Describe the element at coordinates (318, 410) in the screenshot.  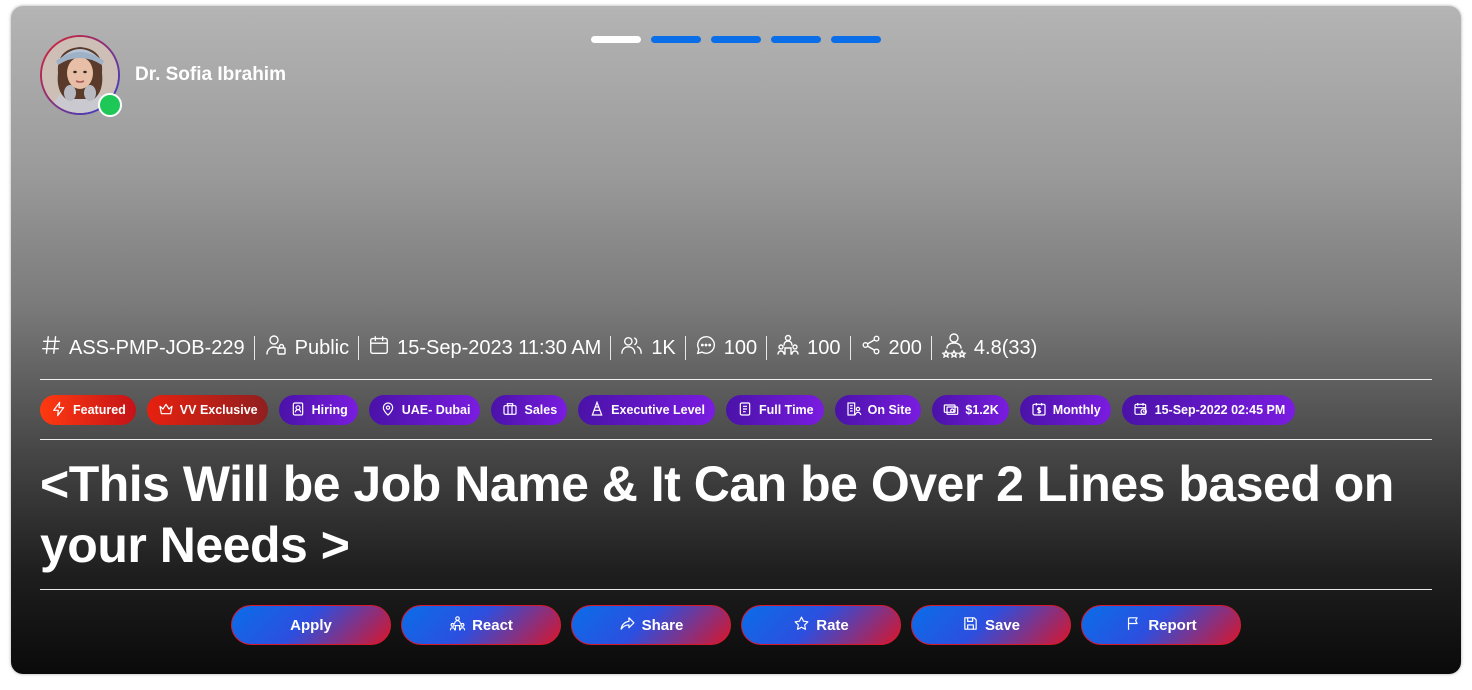
I see `tag-hiring: Hiring` at that location.